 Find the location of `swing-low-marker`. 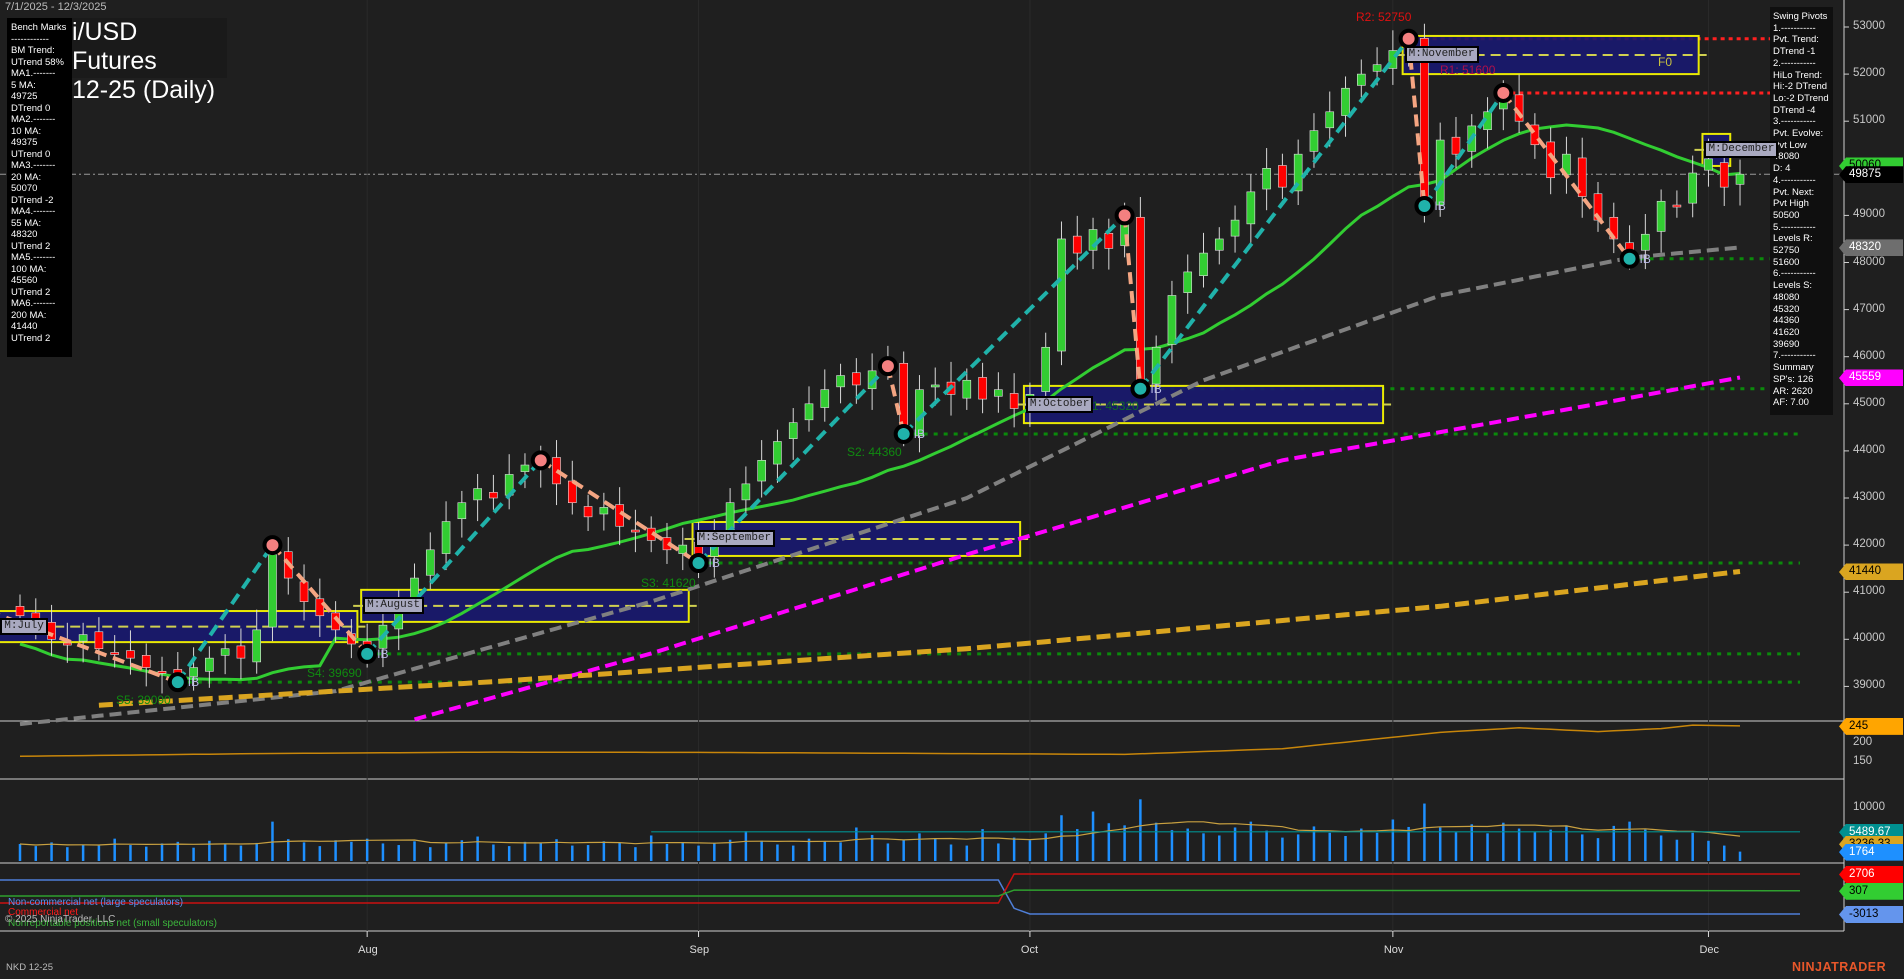

swing-low-marker is located at coordinates (367, 653).